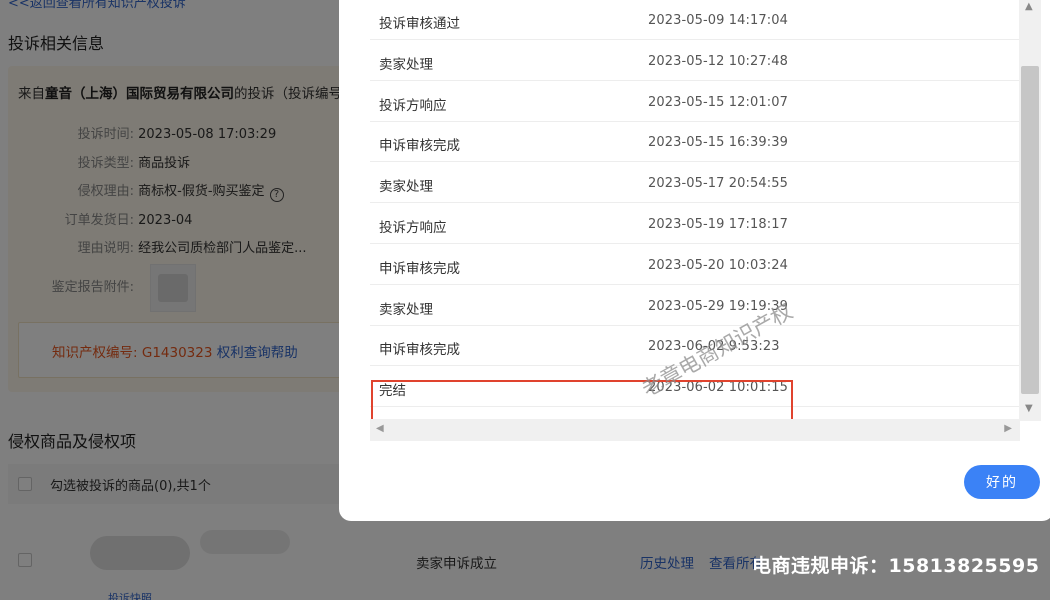  I want to click on scroll-left-arrow-icon: ◀, so click(380, 428).